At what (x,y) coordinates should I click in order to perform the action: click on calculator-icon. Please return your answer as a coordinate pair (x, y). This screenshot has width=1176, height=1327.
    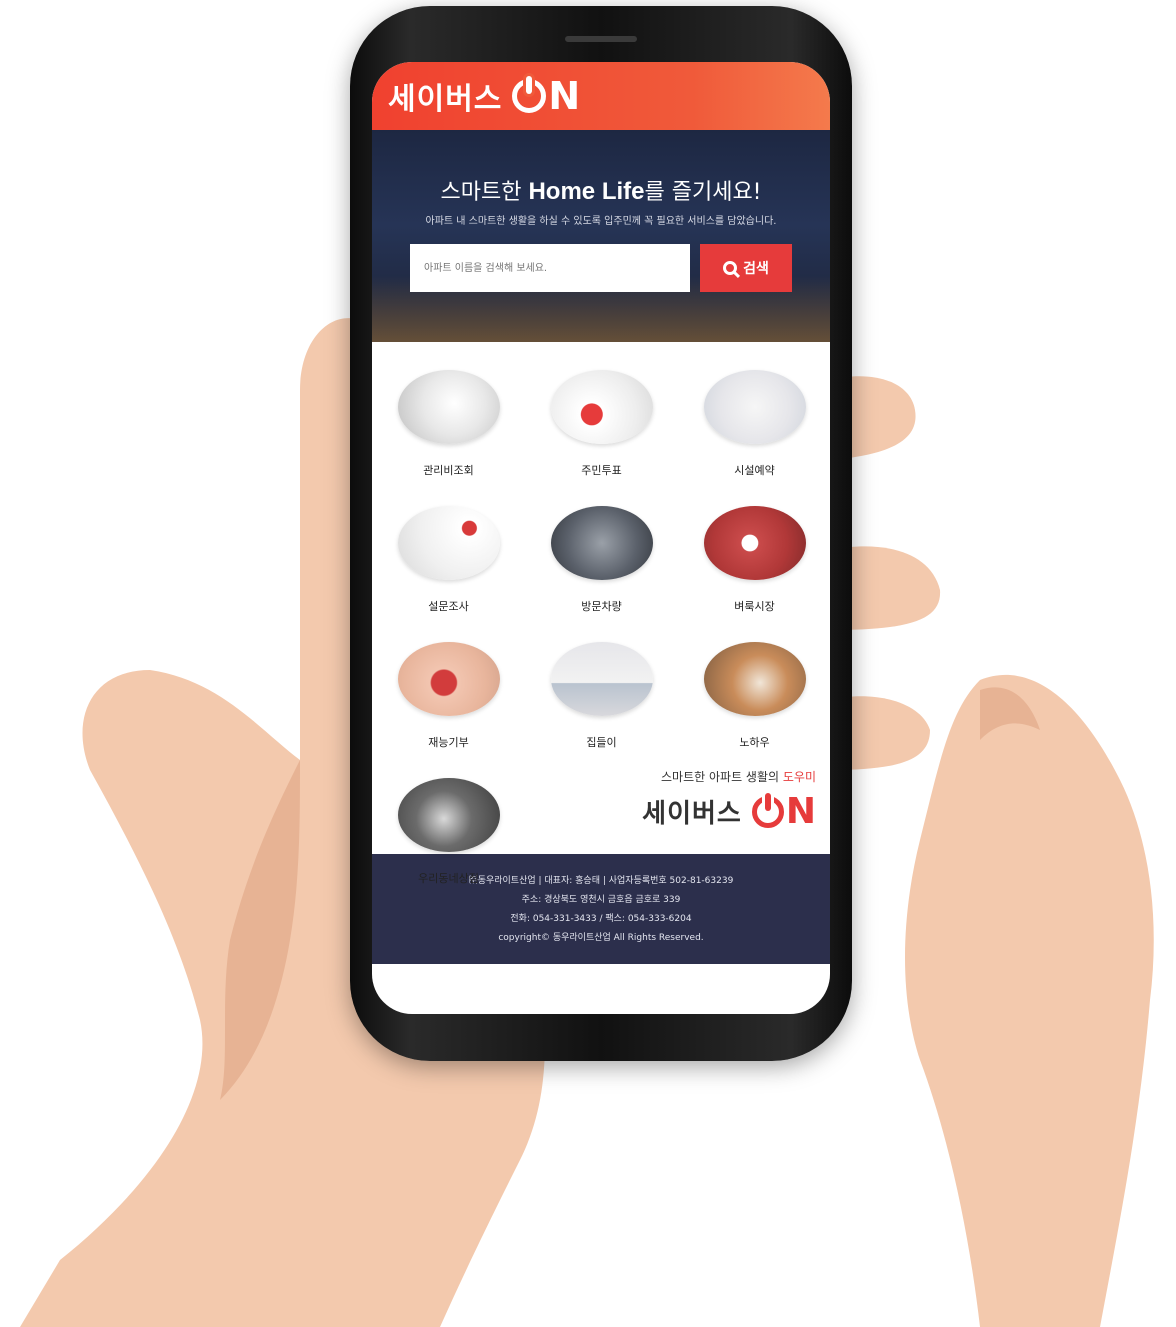
    Looking at the image, I should click on (448, 407).